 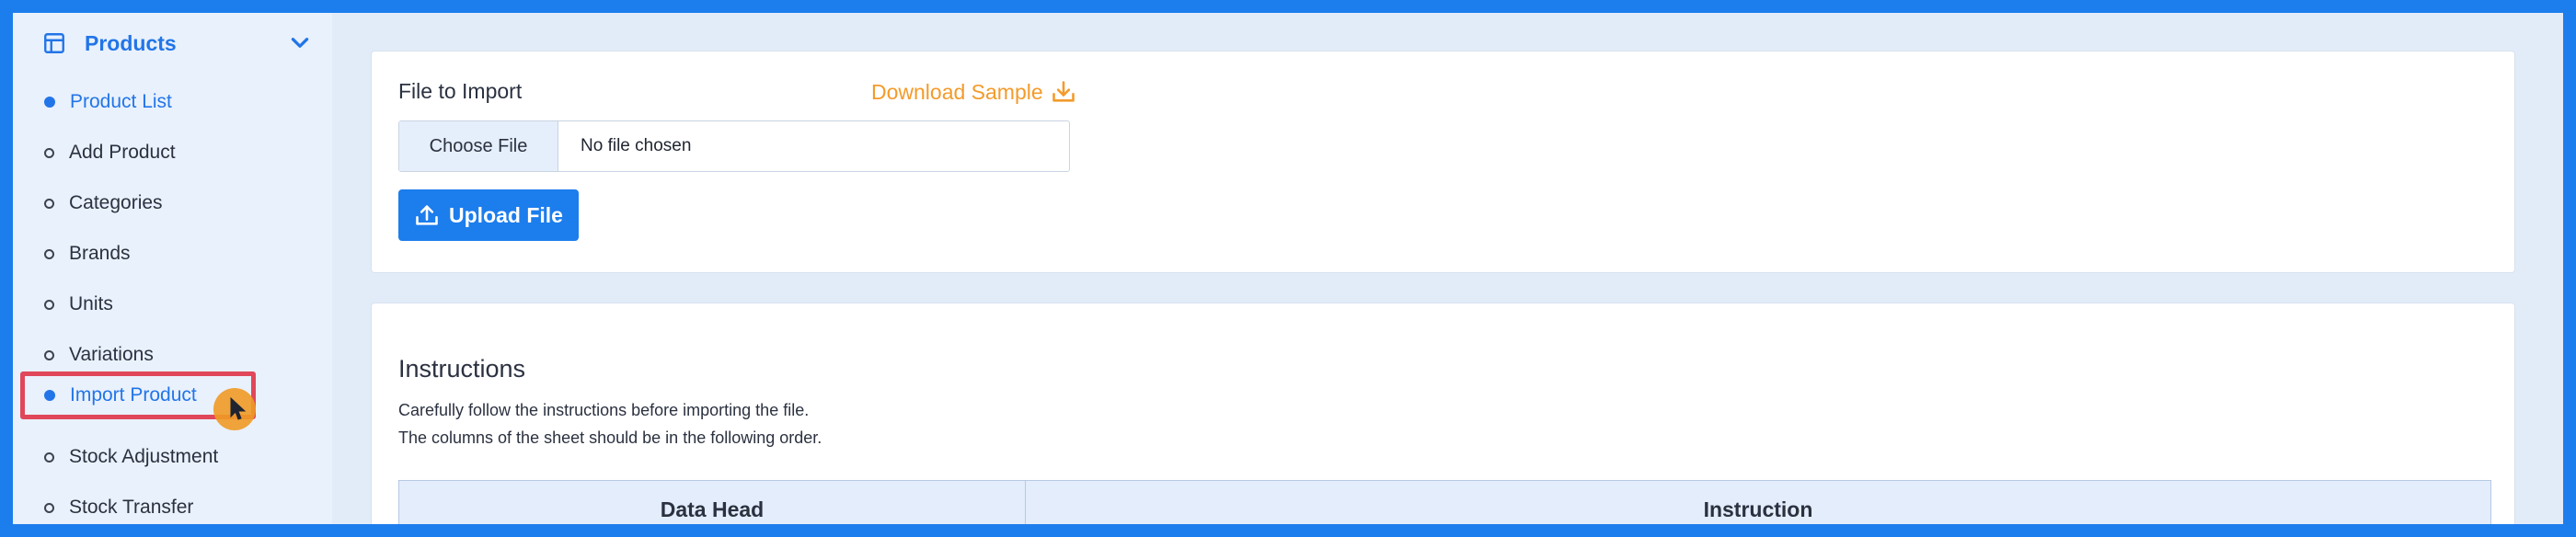 What do you see at coordinates (122, 152) in the screenshot?
I see `sidebar-item-label: Add Product` at bounding box center [122, 152].